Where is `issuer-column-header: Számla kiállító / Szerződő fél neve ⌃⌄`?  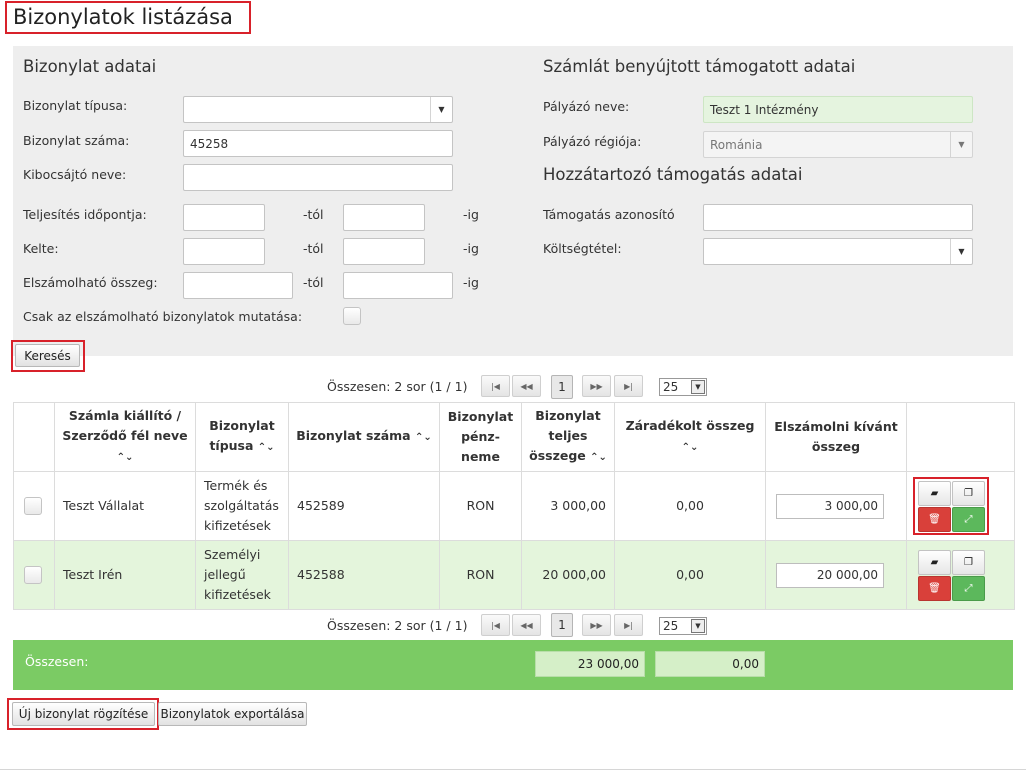
issuer-column-header: Számla kiállító / Szerződő fél neve ⌃⌄ is located at coordinates (125, 437).